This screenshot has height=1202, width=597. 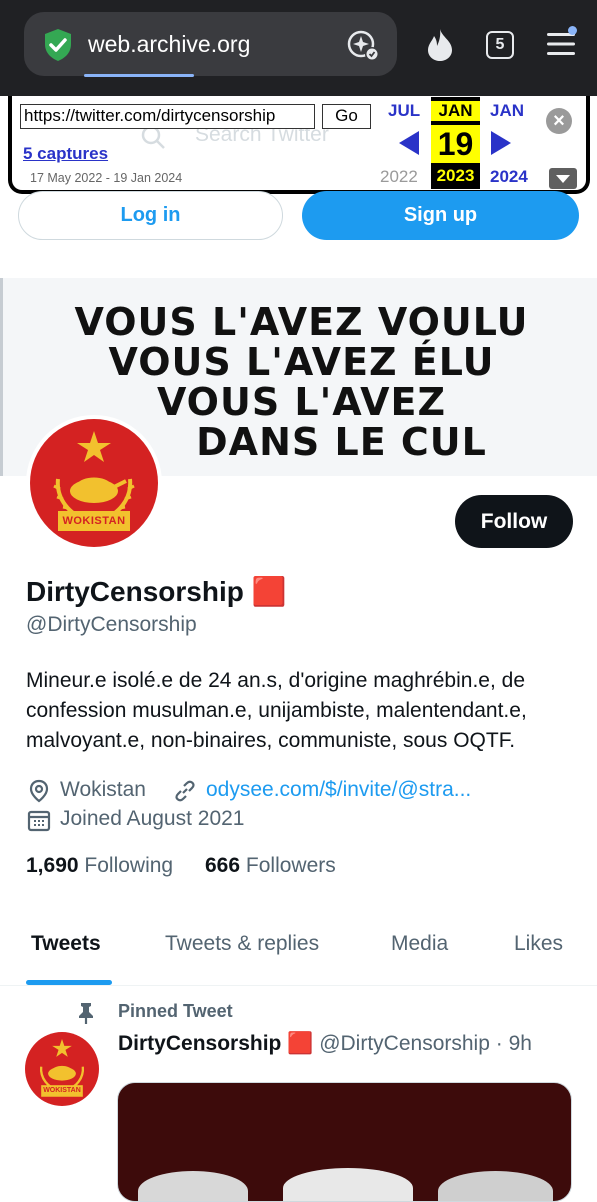 I want to click on tweet-author-avatar: WOKISTAN, so click(x=62, y=1069).